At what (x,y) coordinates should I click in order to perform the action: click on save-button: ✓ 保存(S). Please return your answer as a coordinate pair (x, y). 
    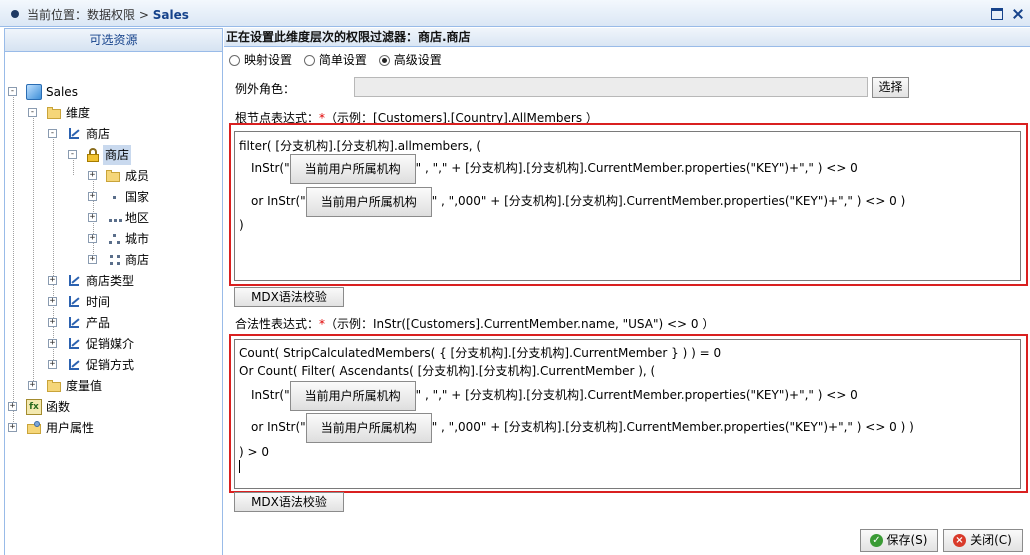
    Looking at the image, I should click on (899, 540).